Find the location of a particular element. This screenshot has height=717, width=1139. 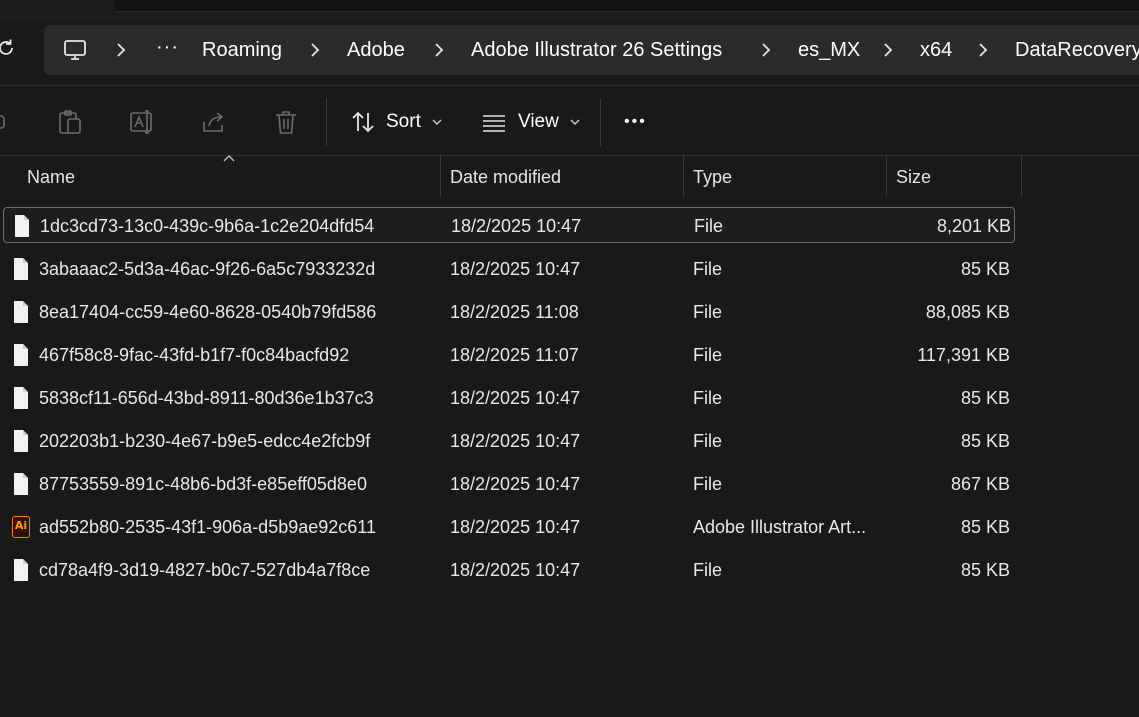

view-label: View is located at coordinates (538, 121).